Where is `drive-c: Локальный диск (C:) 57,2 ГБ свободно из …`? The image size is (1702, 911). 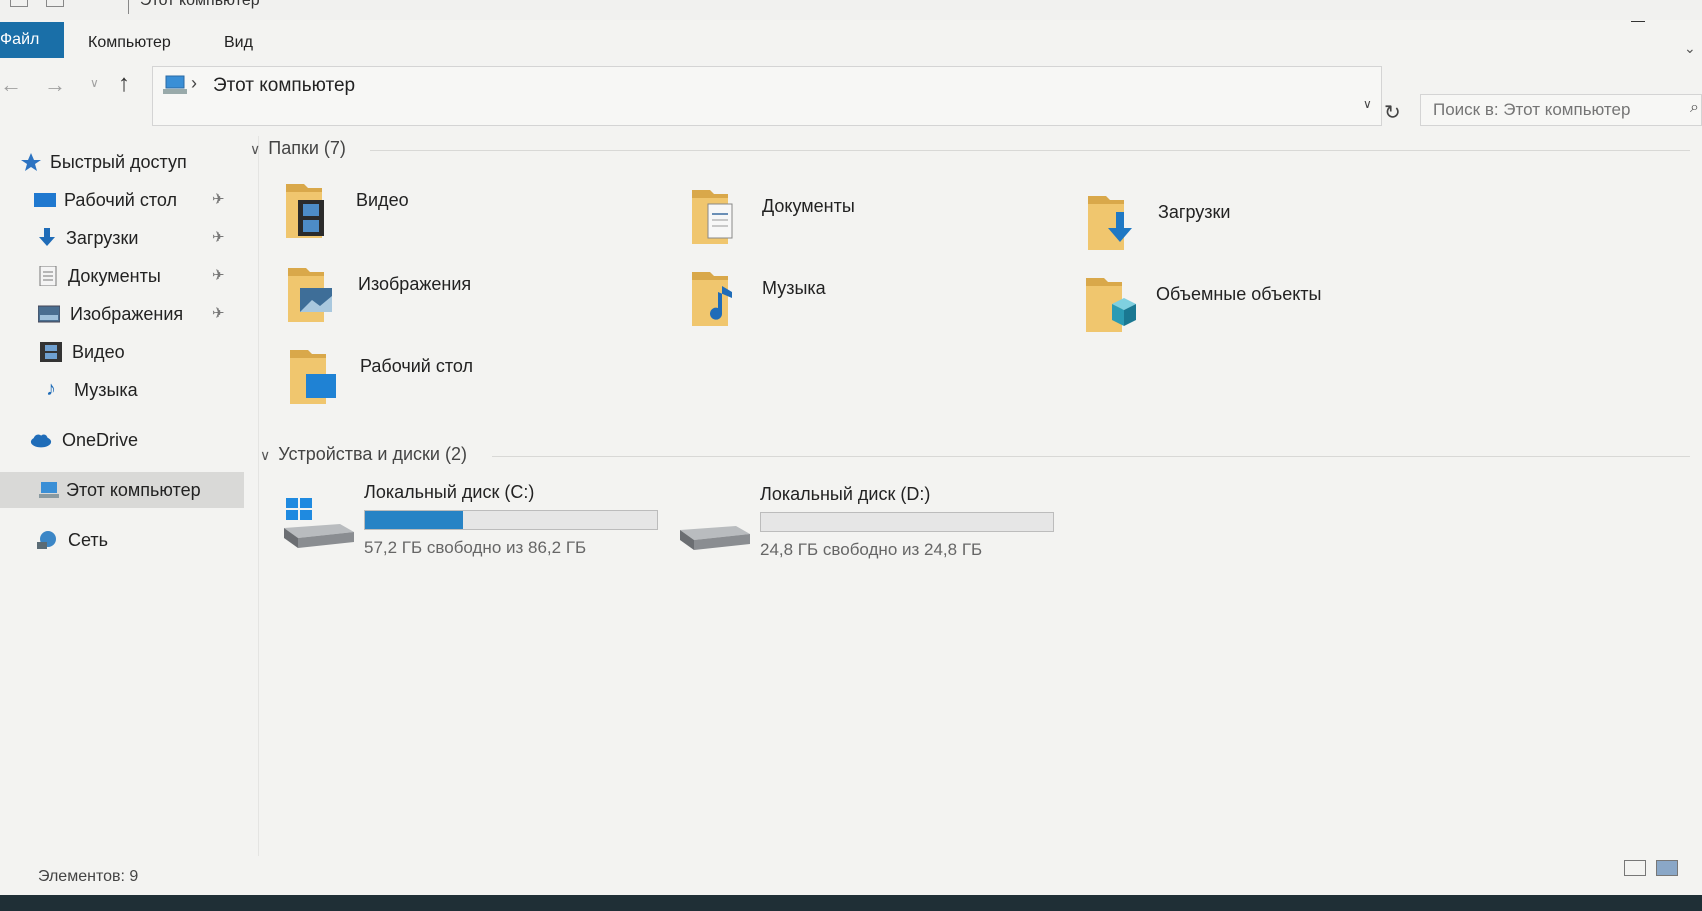 drive-c: Локальный диск (C:) 57,2 ГБ свободно из … is located at coordinates (474, 527).